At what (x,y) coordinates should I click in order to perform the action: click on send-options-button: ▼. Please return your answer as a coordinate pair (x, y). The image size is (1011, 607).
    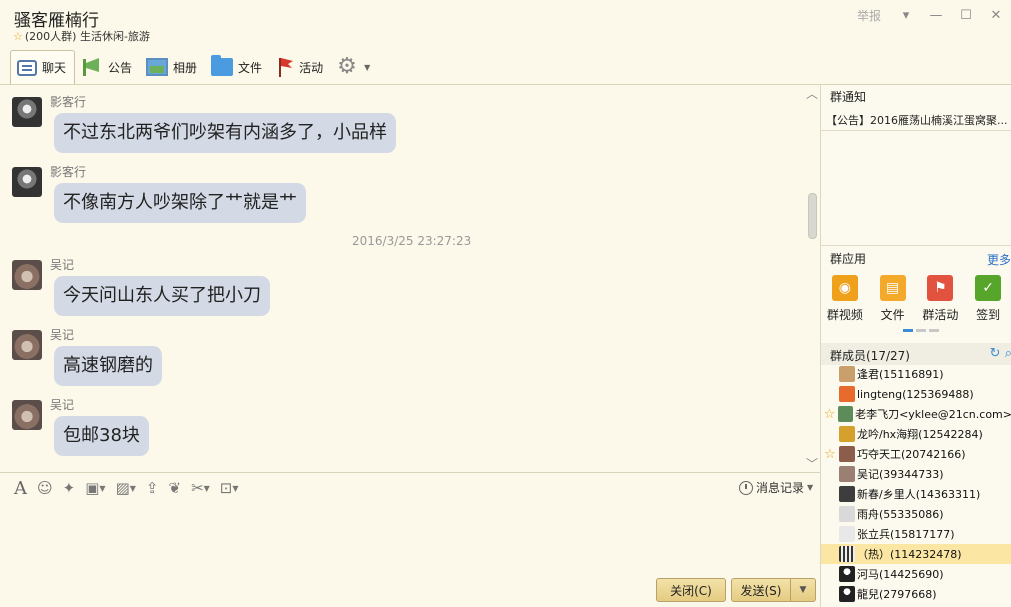
    Looking at the image, I should click on (803, 590).